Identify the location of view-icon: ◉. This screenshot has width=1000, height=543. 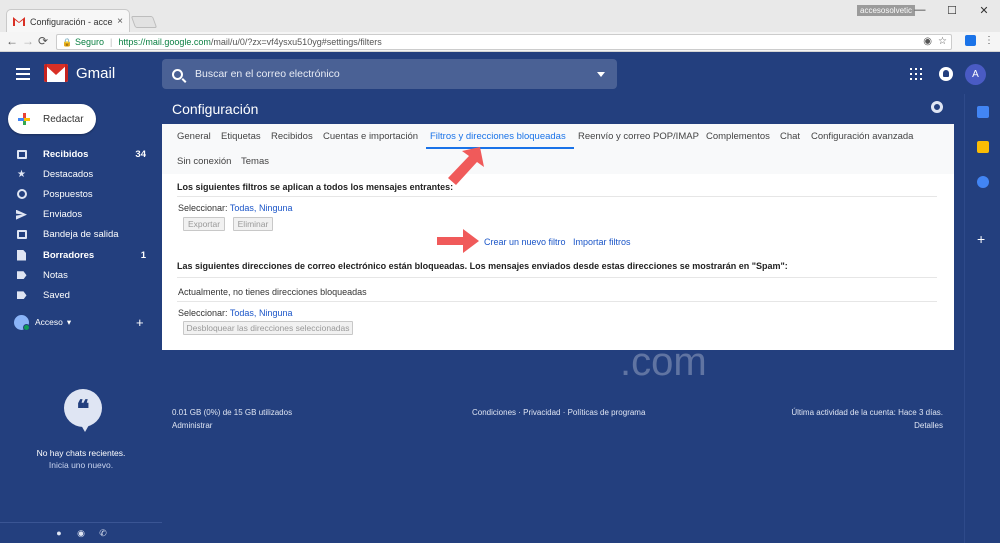
(927, 41).